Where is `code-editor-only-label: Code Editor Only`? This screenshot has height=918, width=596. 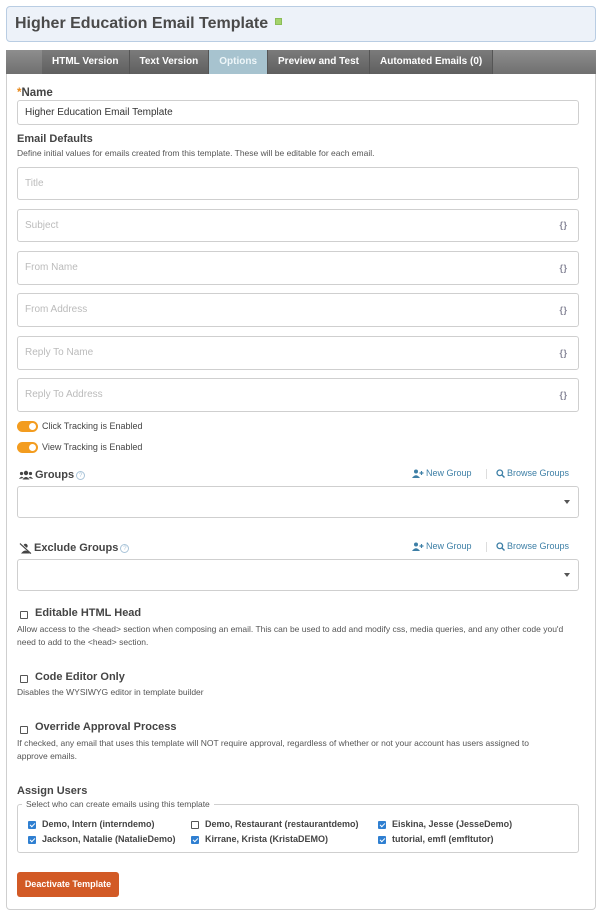
code-editor-only-label: Code Editor Only is located at coordinates (80, 677).